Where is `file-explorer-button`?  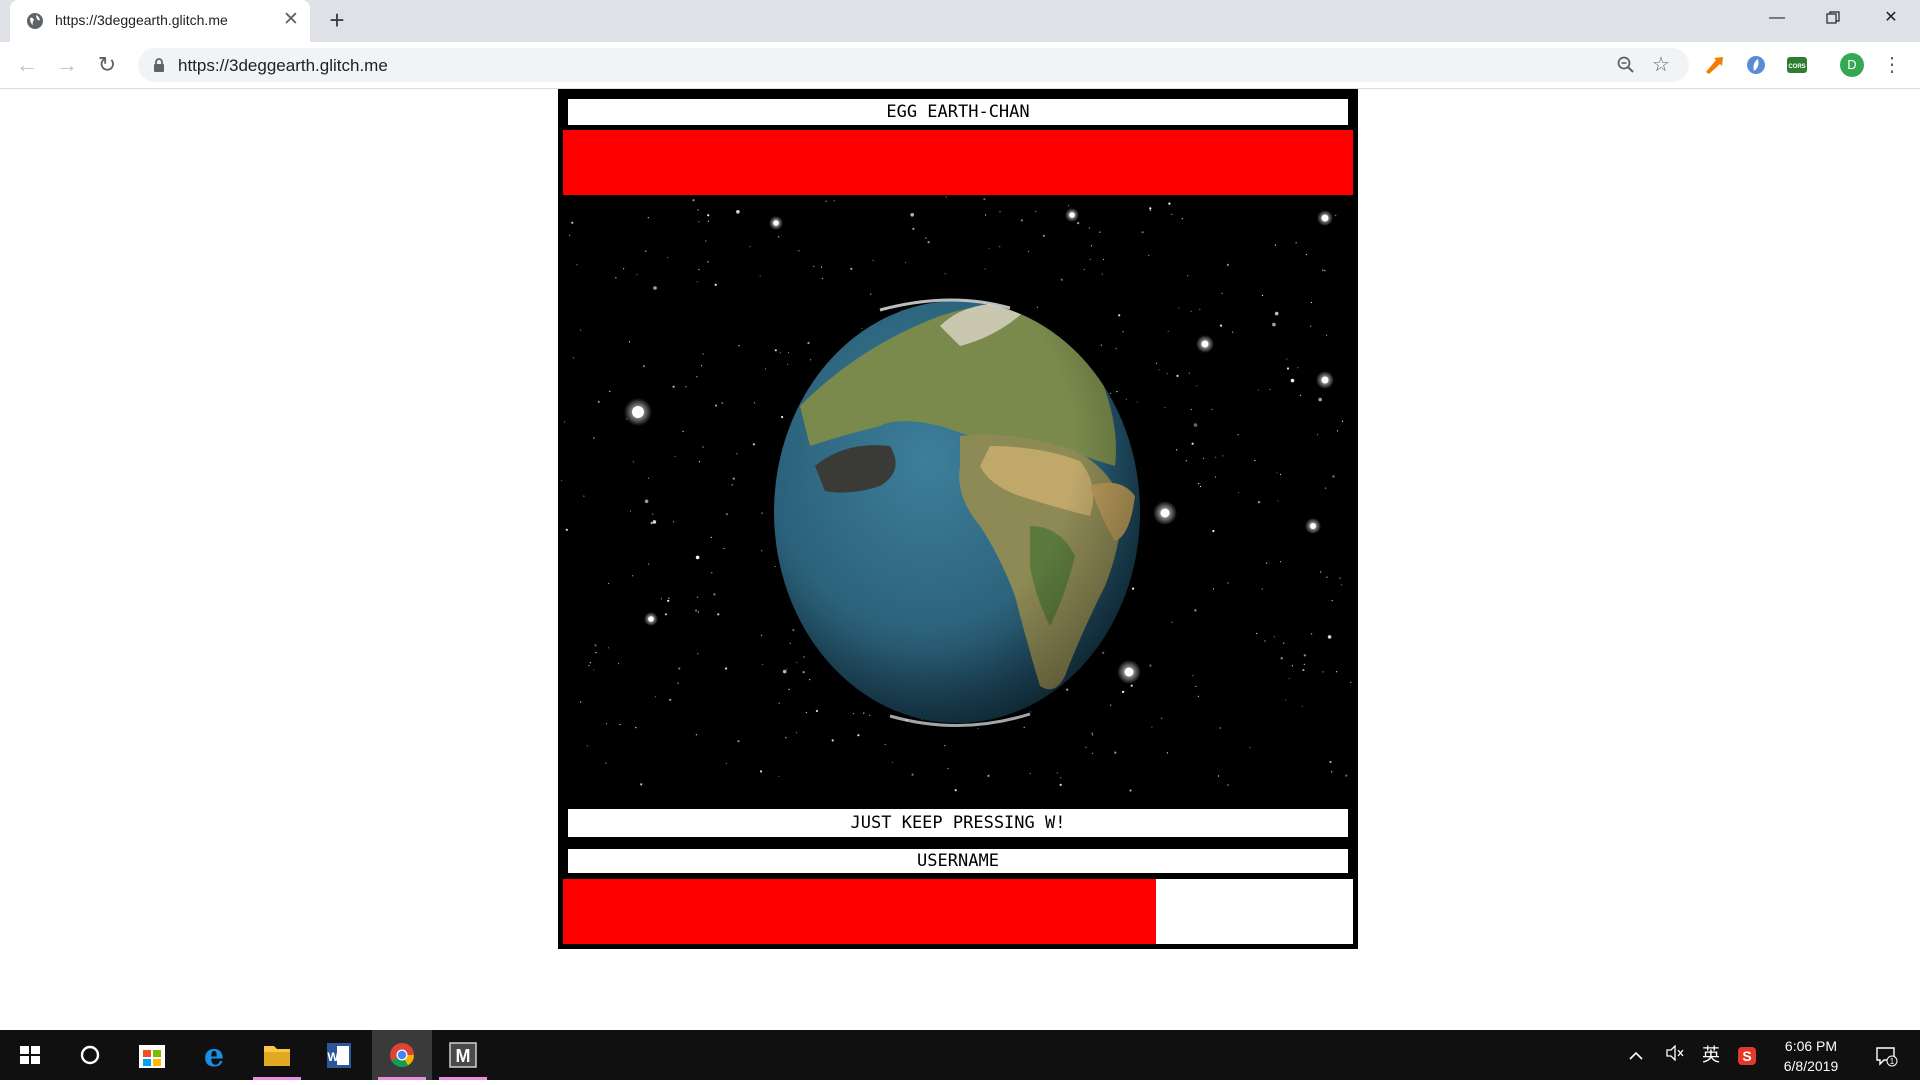
file-explorer-button is located at coordinates (277, 1055).